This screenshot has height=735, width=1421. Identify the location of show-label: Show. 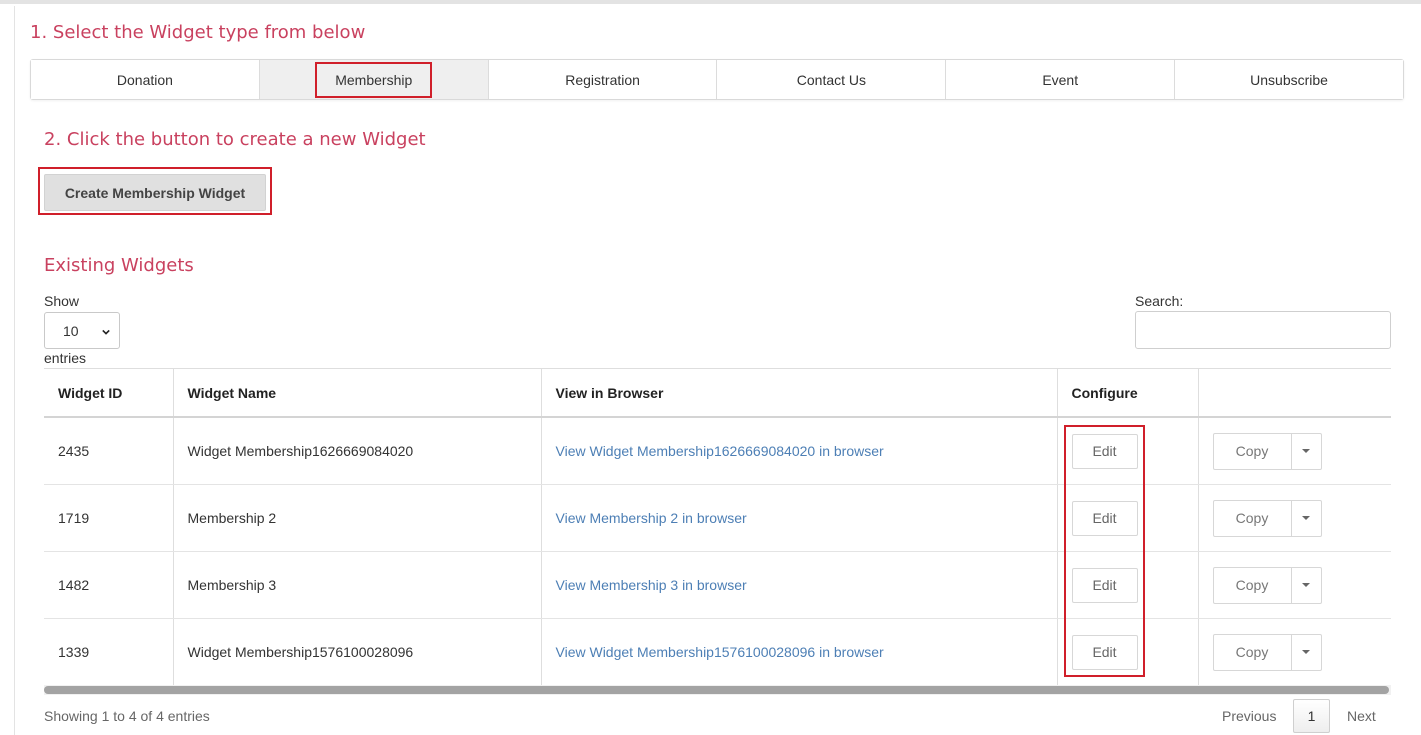
(62, 301).